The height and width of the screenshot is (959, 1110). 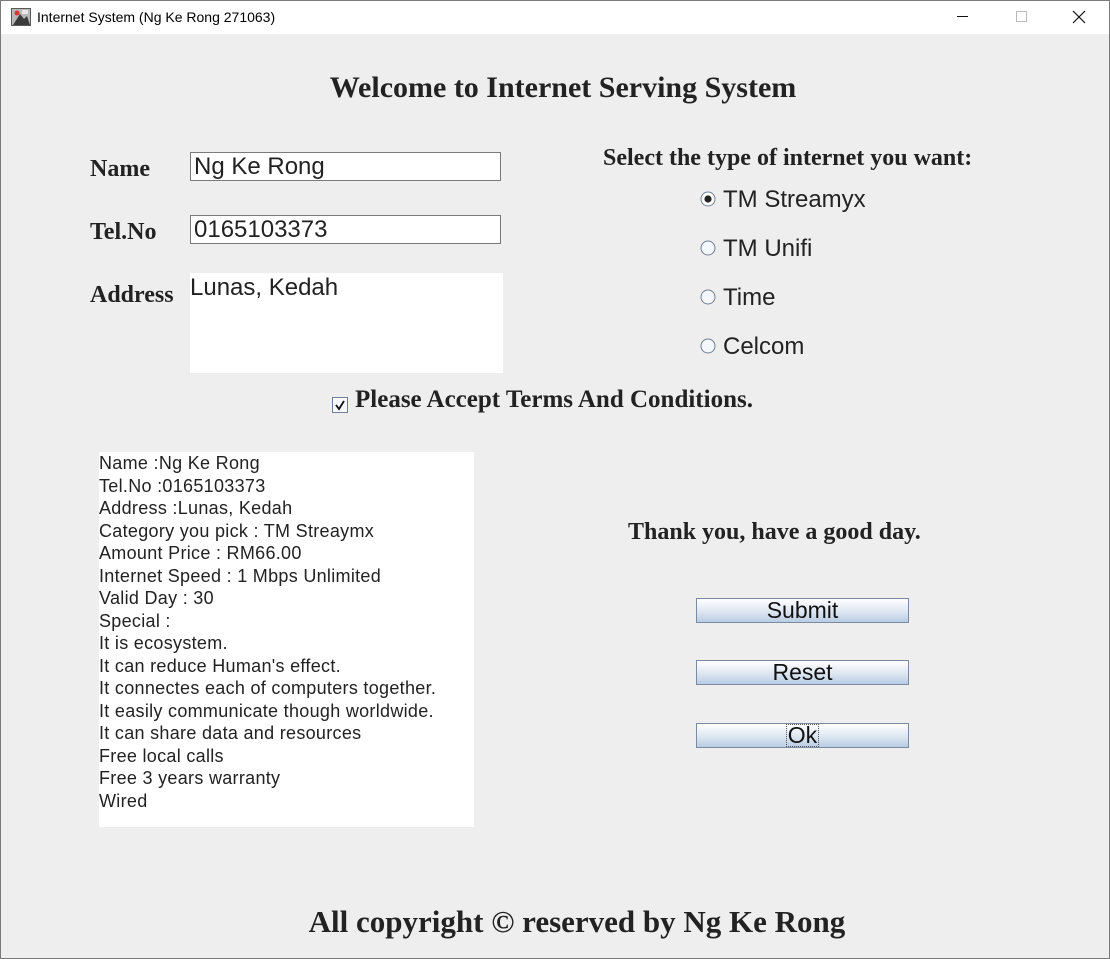 What do you see at coordinates (132, 295) in the screenshot?
I see `address-label: Address` at bounding box center [132, 295].